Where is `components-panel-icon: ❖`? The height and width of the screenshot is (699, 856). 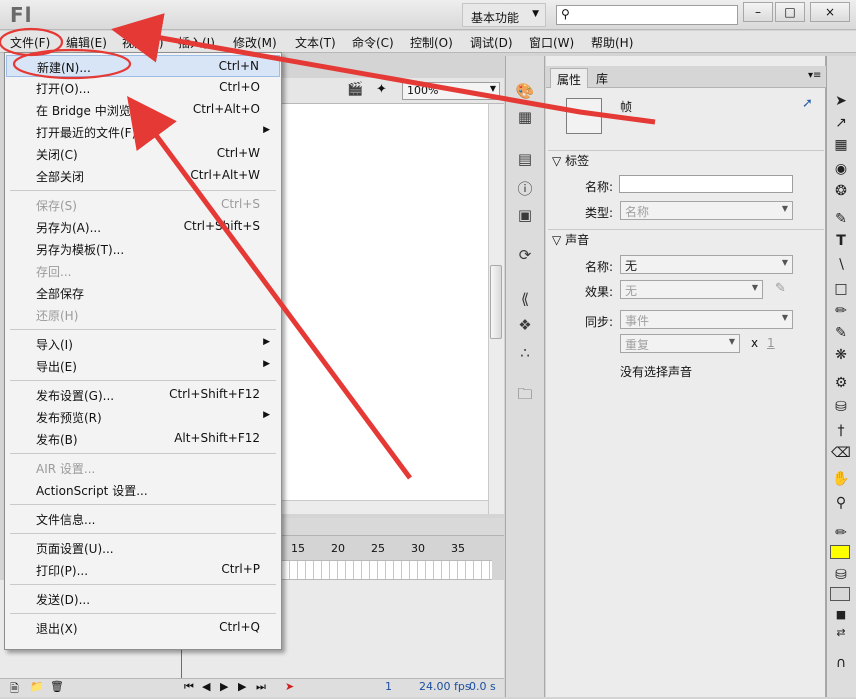
components-panel-icon: ❖ is located at coordinates (525, 327).